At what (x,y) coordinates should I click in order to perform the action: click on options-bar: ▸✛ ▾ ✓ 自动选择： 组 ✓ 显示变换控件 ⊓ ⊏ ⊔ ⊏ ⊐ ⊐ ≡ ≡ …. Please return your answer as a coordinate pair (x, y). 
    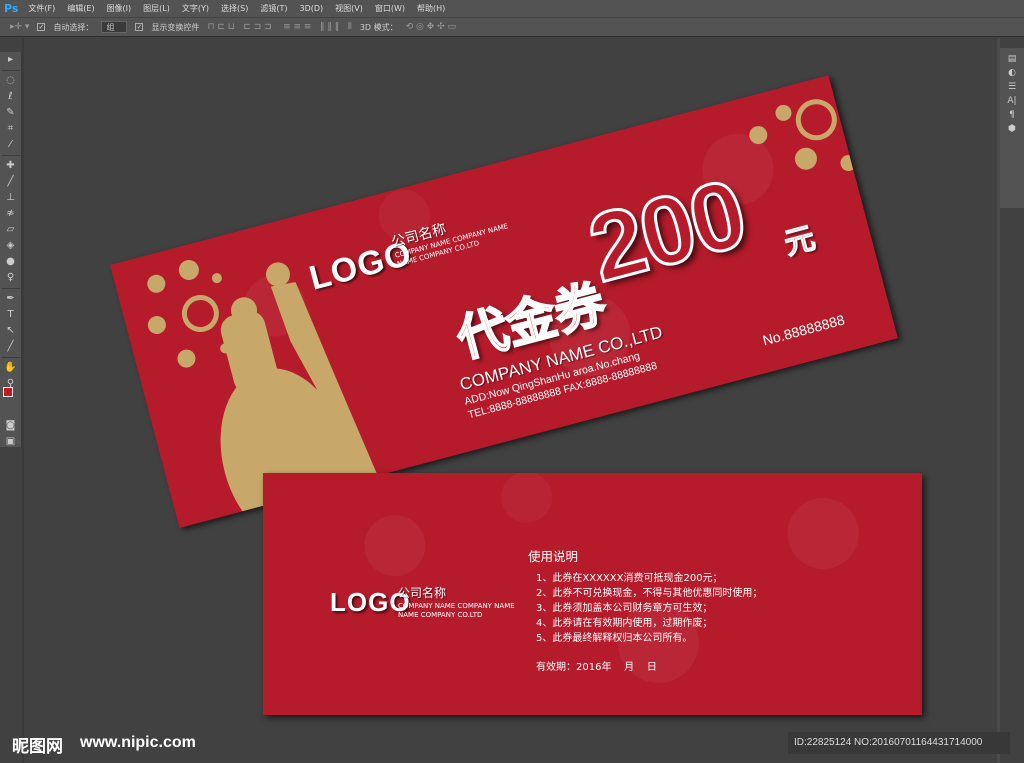
    Looking at the image, I should click on (512, 27).